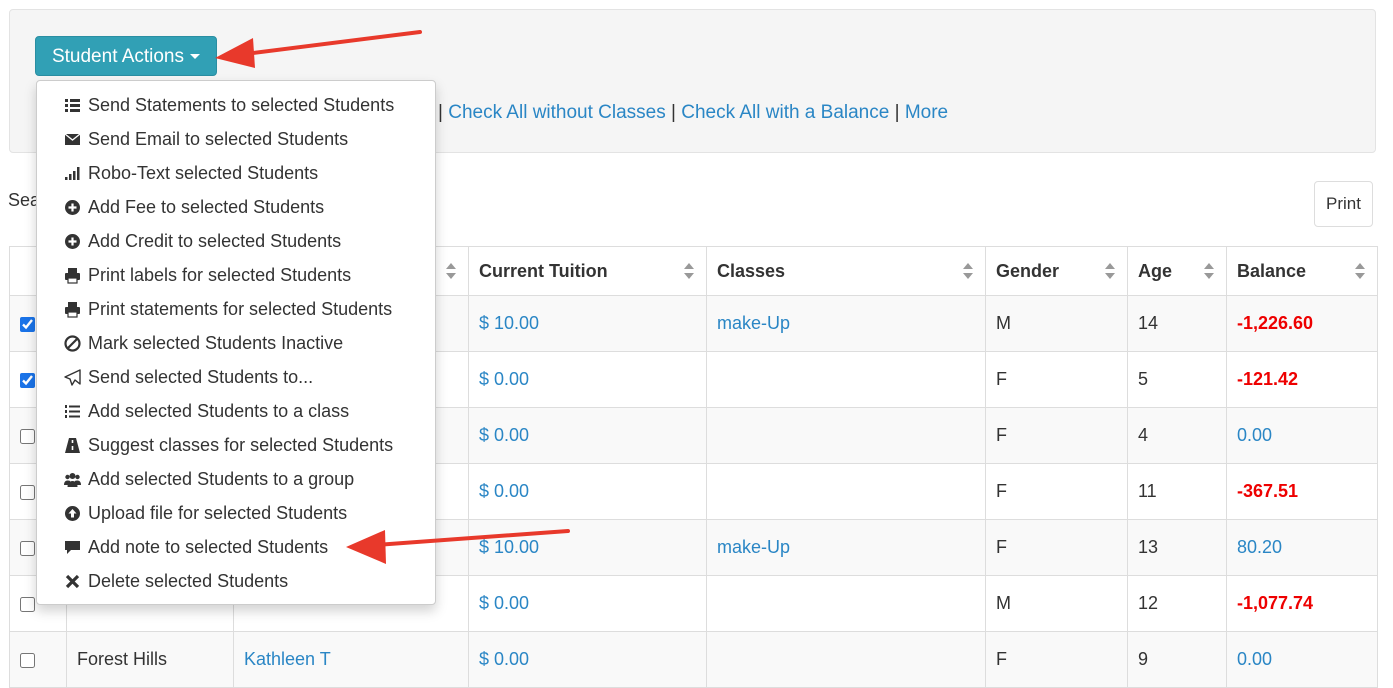 This screenshot has height=688, width=1393. What do you see at coordinates (1272, 270) in the screenshot?
I see `header-label: Balance` at bounding box center [1272, 270].